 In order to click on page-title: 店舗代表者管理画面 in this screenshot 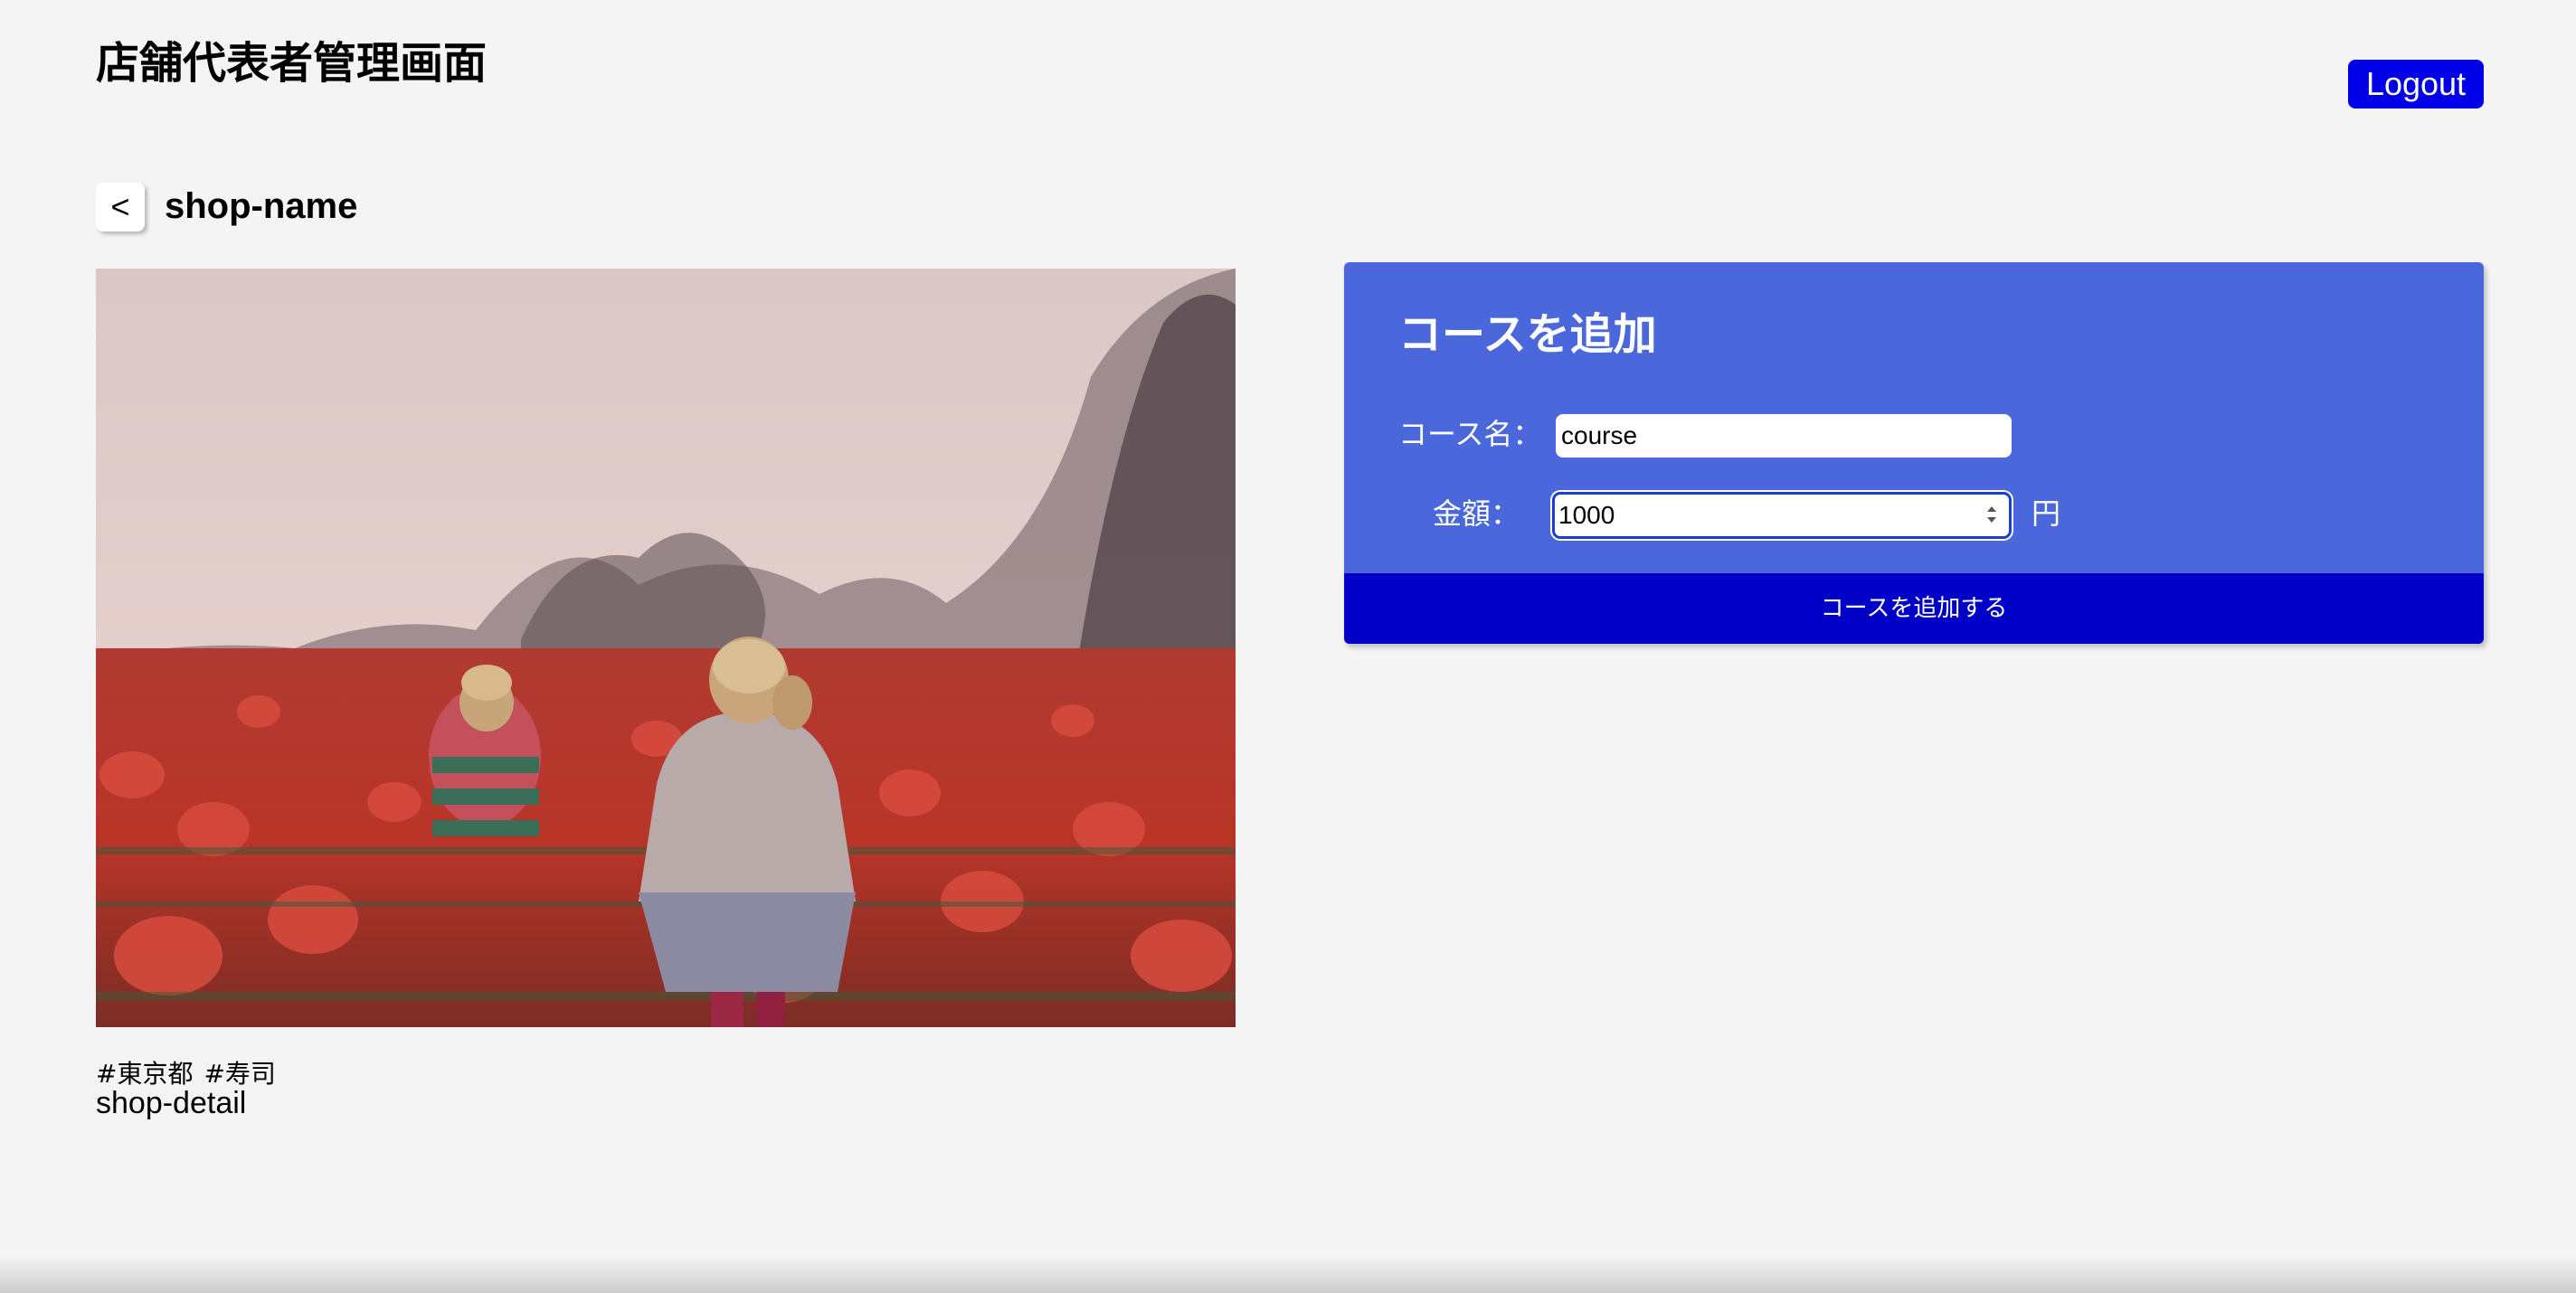, I will do `click(292, 63)`.